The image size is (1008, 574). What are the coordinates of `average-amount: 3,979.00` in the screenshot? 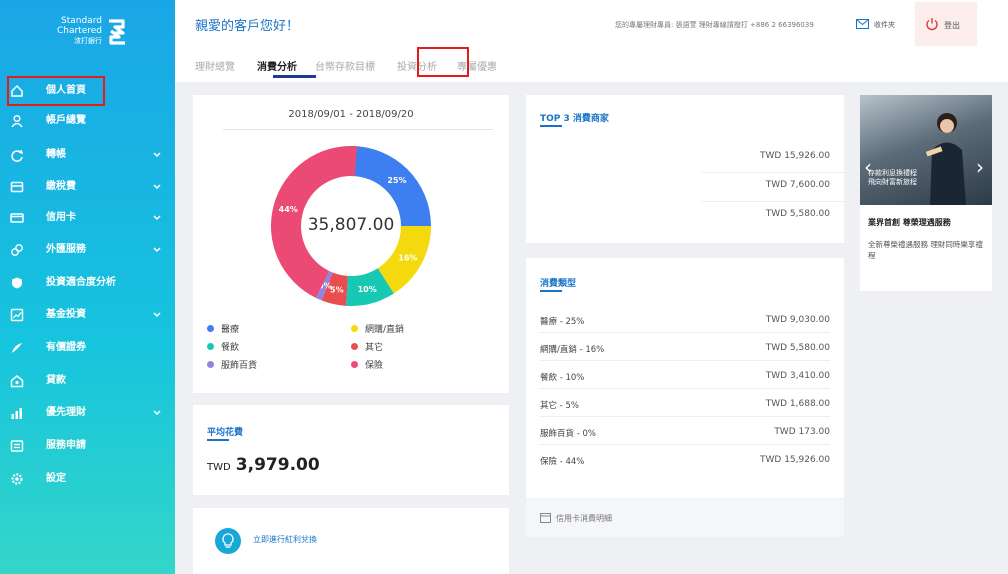 It's located at (277, 465).